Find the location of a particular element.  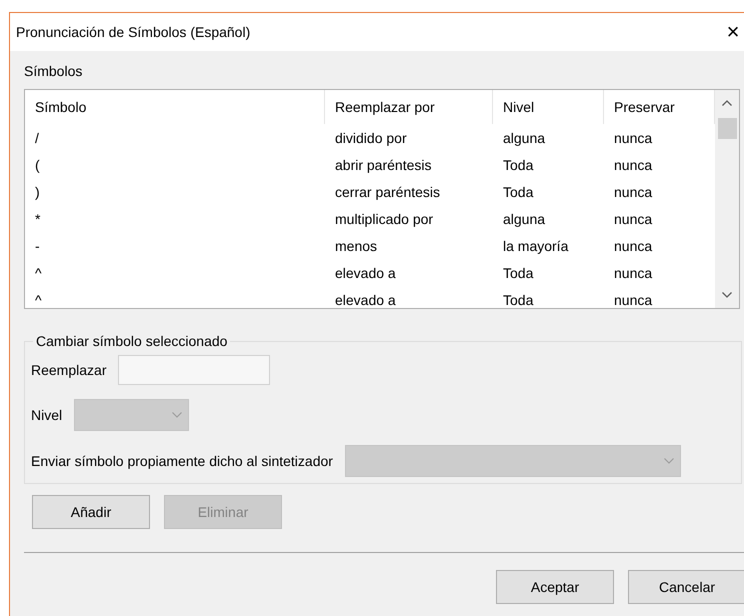

group-label: Símbolos is located at coordinates (53, 71).